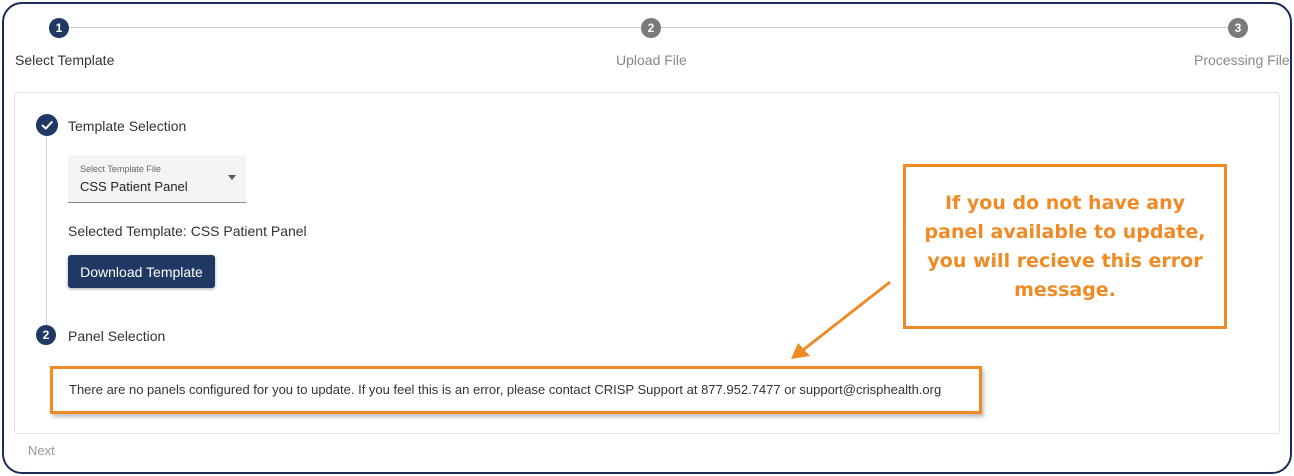 The width and height of the screenshot is (1294, 476). What do you see at coordinates (41, 450) in the screenshot?
I see `next-button: Next` at bounding box center [41, 450].